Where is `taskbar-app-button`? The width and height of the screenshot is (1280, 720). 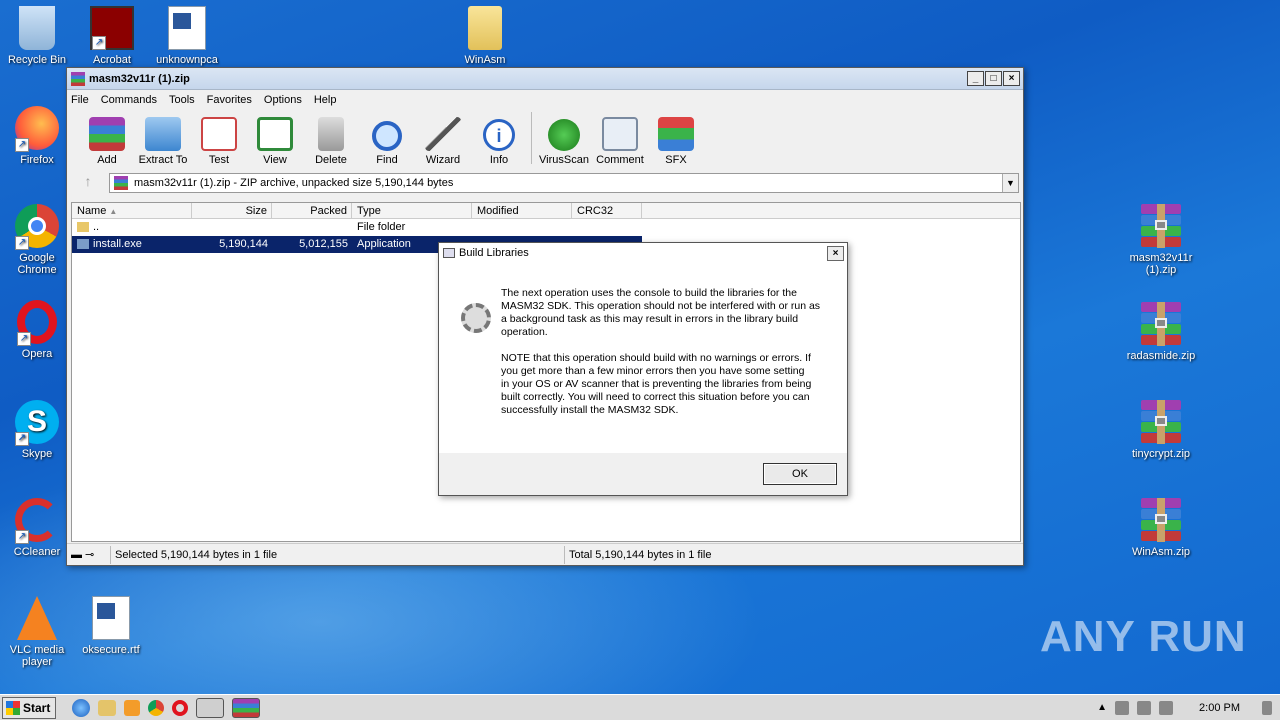
taskbar-app-button is located at coordinates (210, 707).